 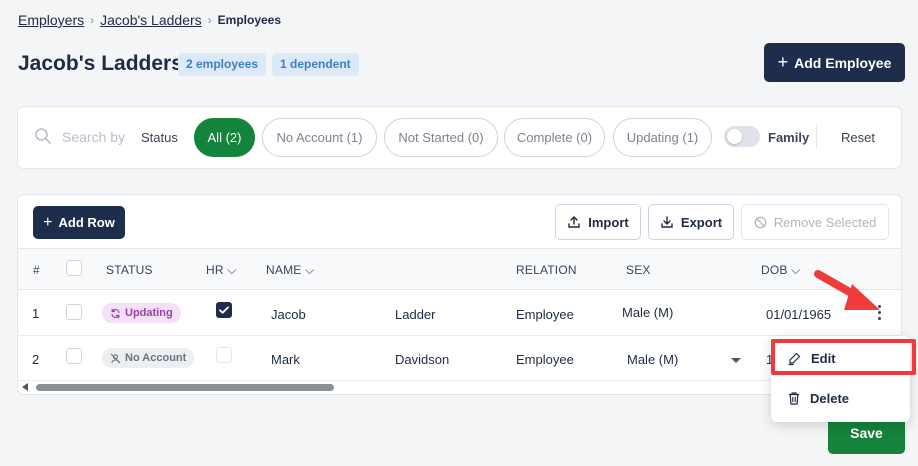 I want to click on status-badge: No Account, so click(x=148, y=358).